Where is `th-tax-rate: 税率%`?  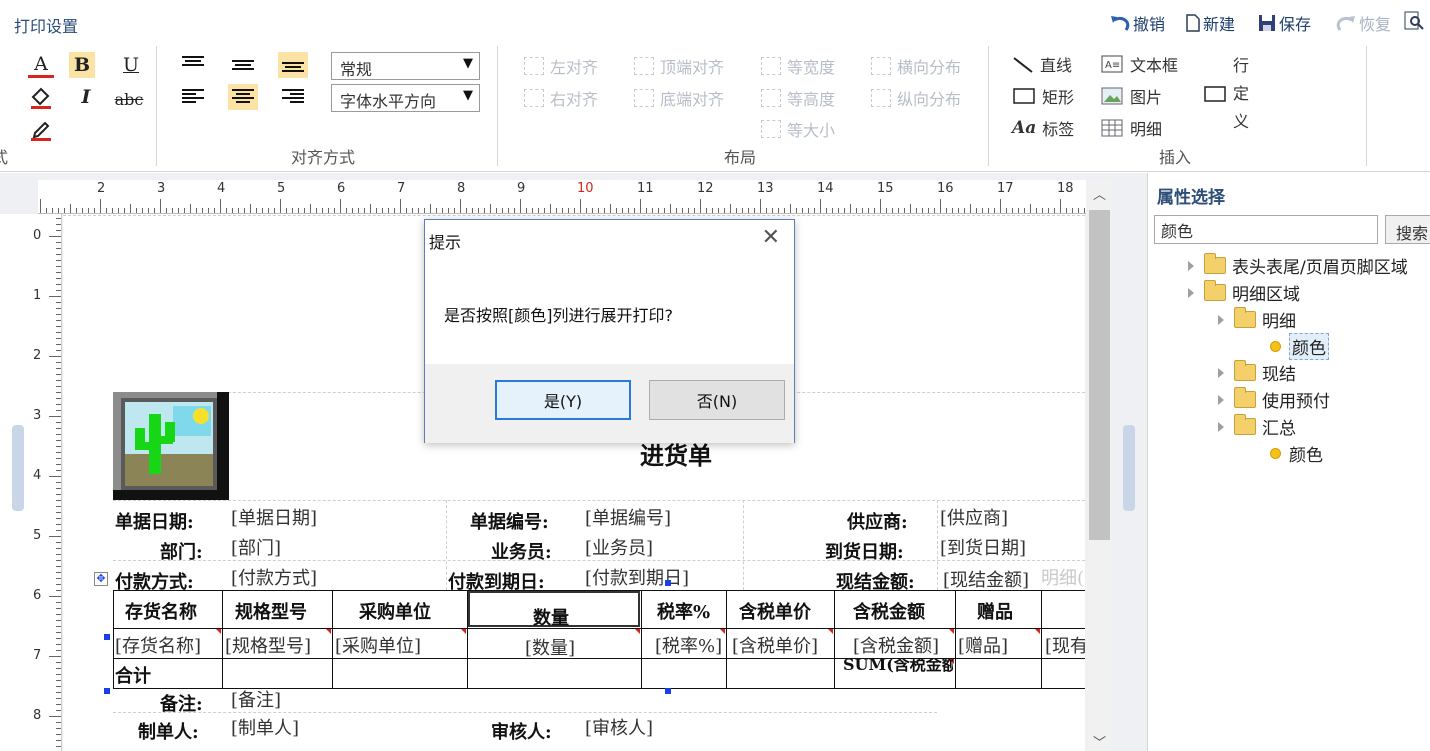
th-tax-rate: 税率% is located at coordinates (683, 611).